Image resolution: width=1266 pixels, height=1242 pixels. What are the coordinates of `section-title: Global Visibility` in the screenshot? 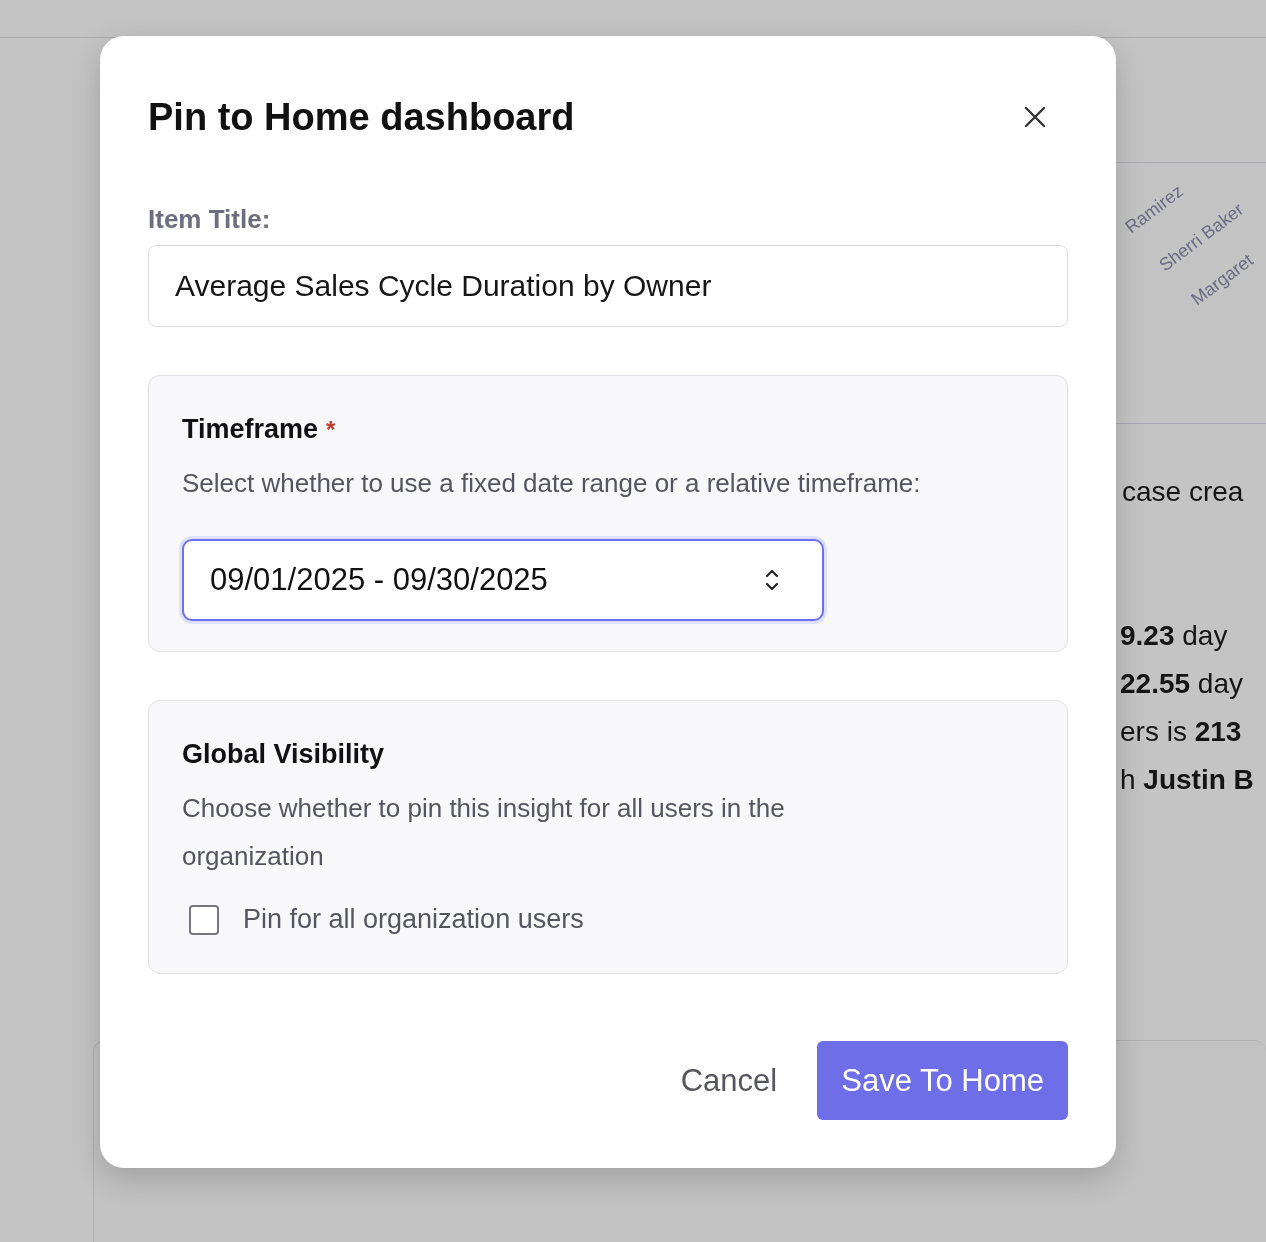 It's located at (283, 754).